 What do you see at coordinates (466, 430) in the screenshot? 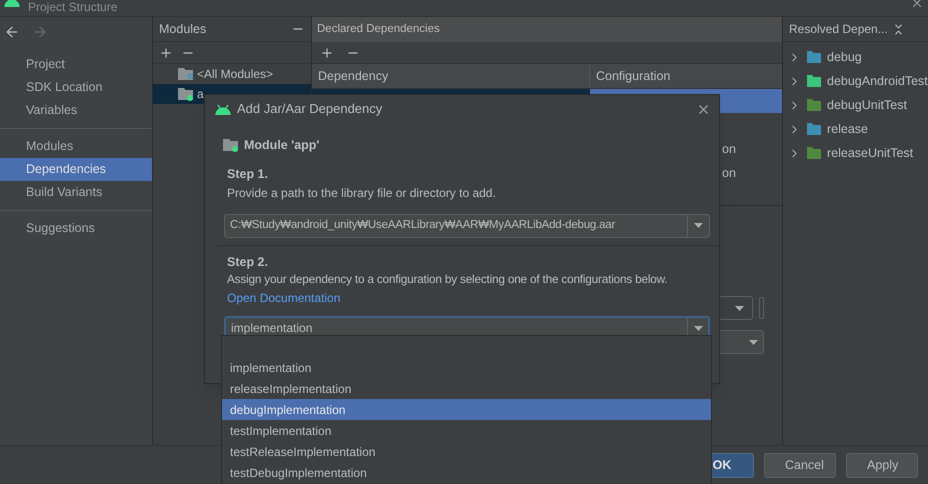
I see `dropdown-option: testImplementation` at bounding box center [466, 430].